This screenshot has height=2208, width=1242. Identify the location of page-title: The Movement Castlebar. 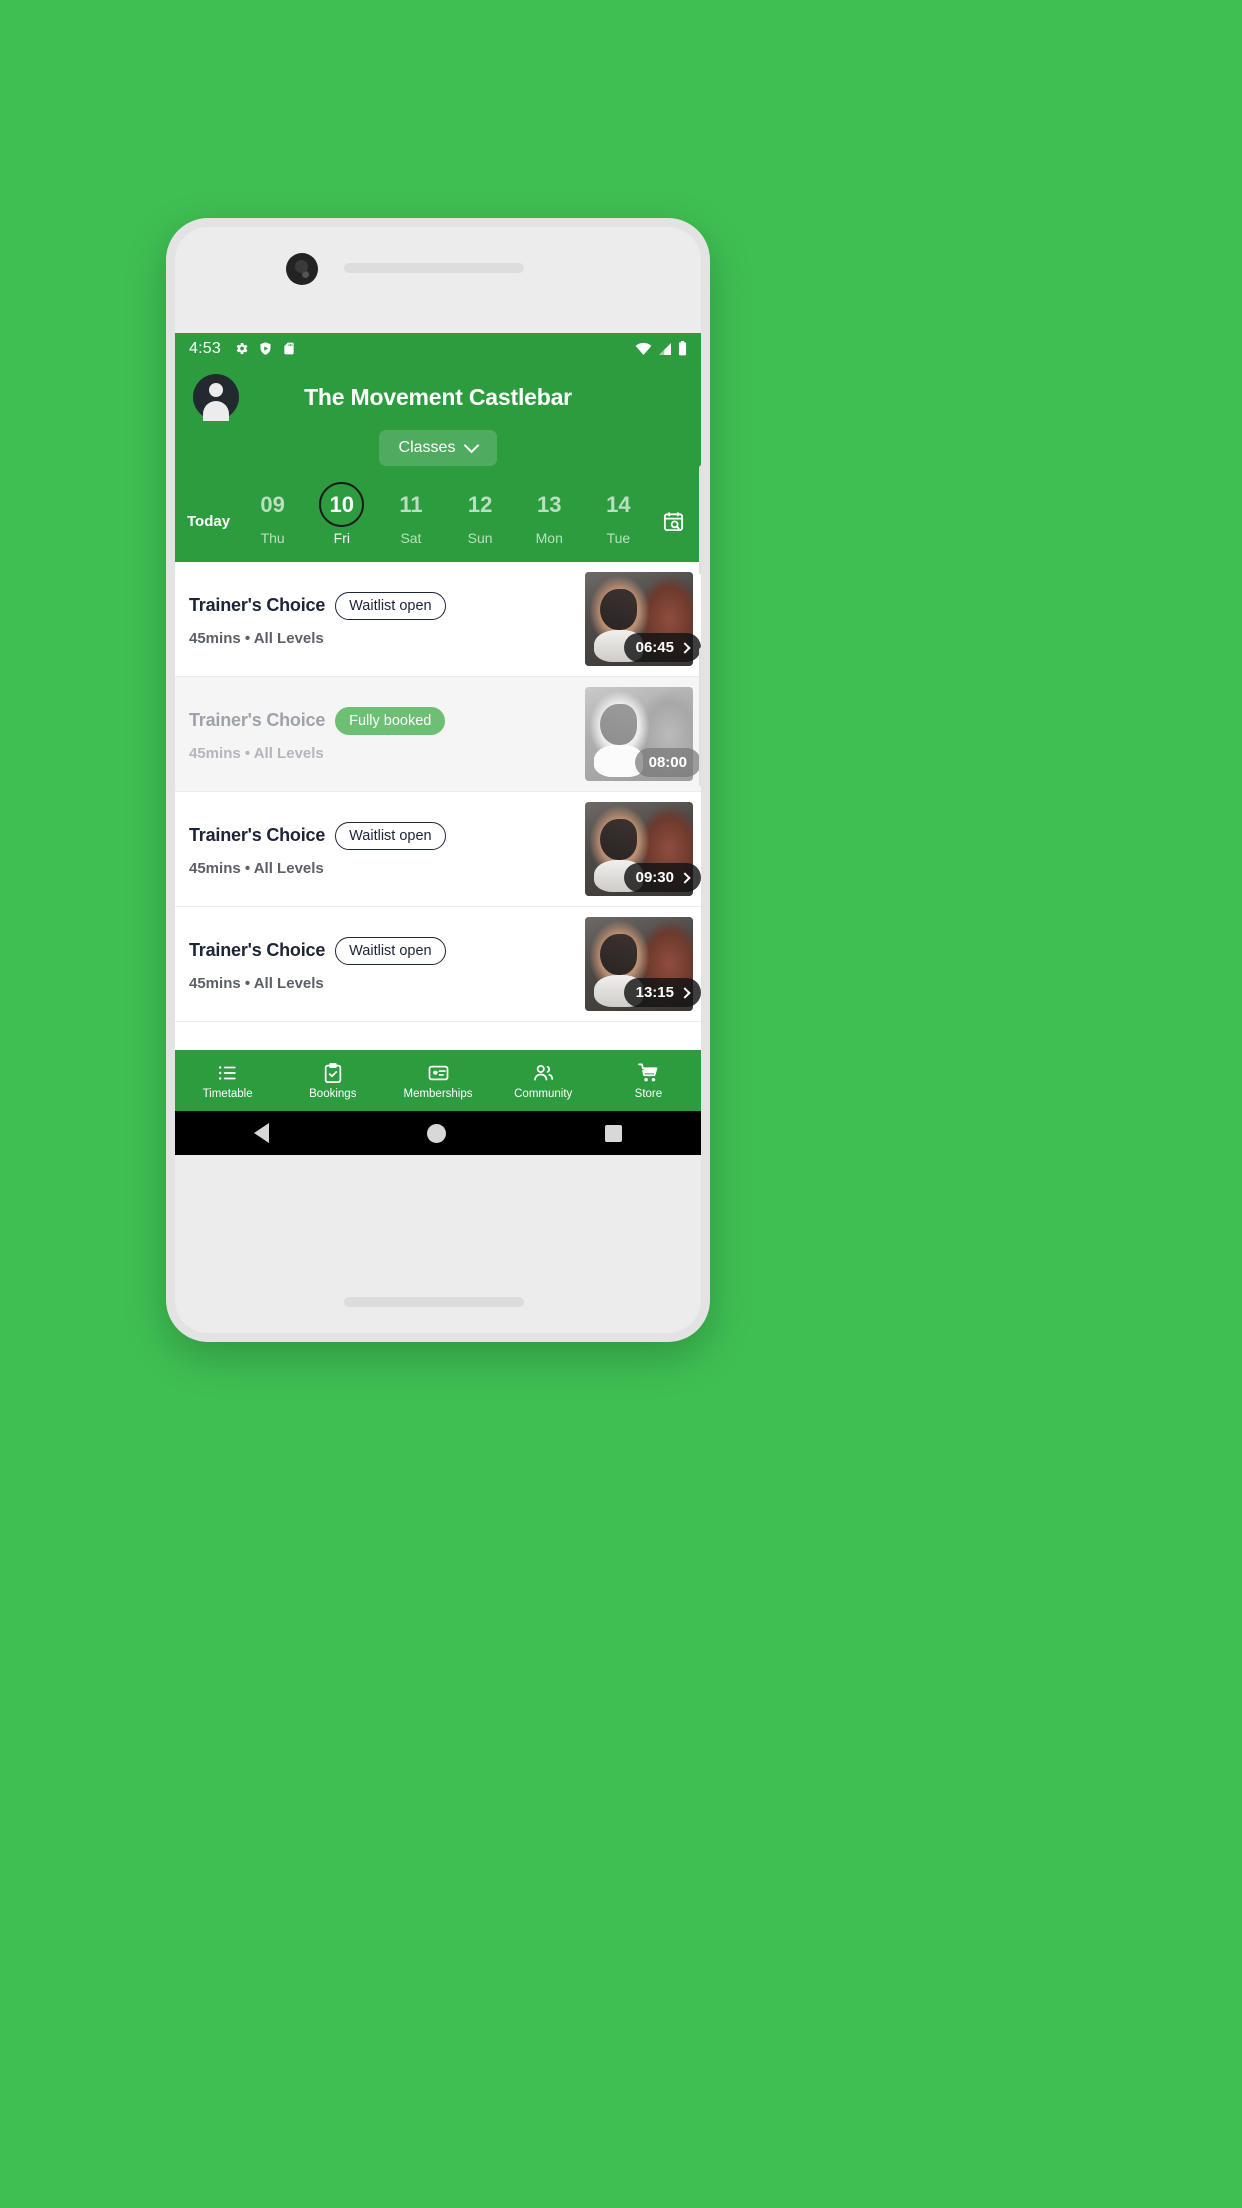
(438, 396).